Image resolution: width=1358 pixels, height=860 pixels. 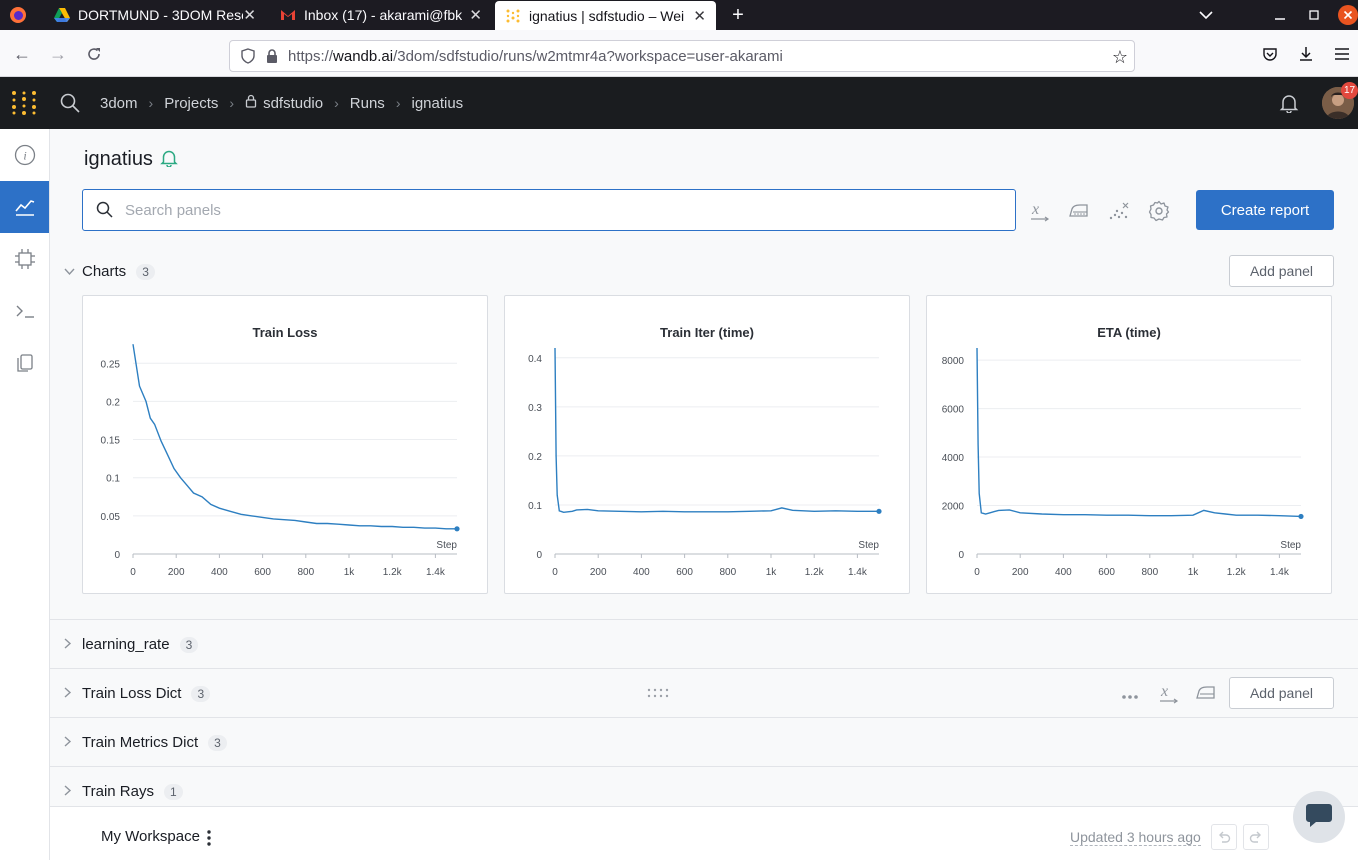 What do you see at coordinates (24, 207) in the screenshot?
I see `charts-icon` at bounding box center [24, 207].